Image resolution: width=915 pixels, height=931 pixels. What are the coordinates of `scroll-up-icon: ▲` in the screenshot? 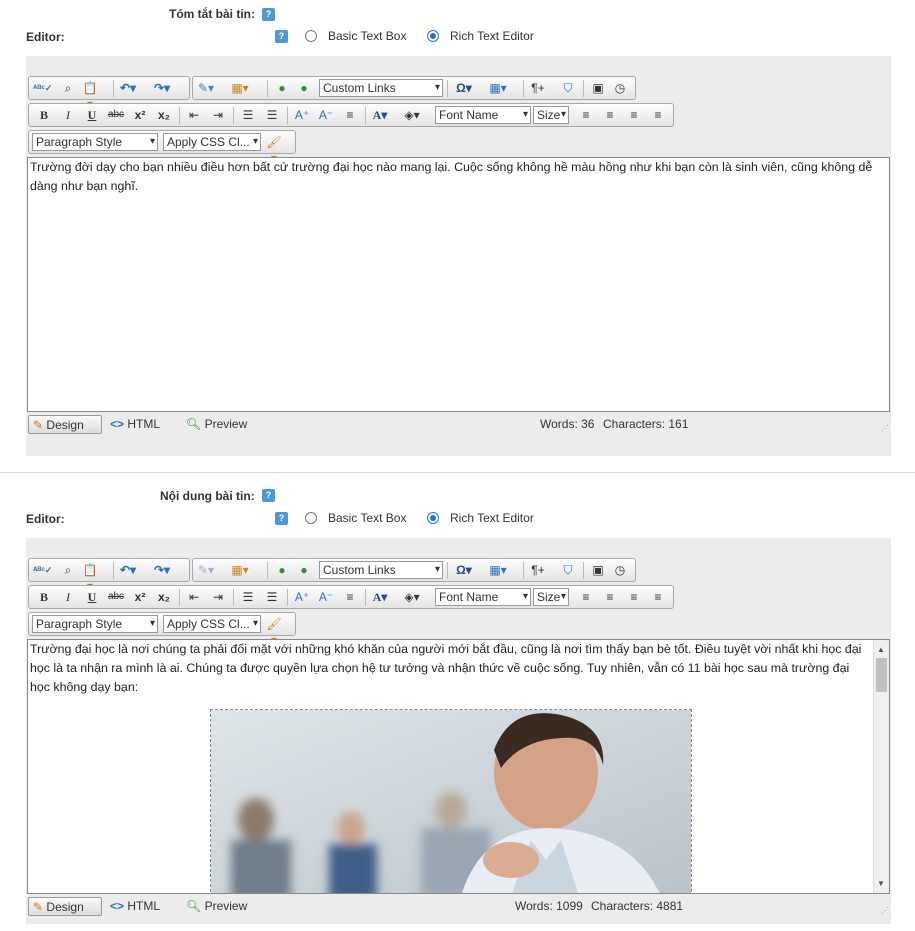 It's located at (881, 649).